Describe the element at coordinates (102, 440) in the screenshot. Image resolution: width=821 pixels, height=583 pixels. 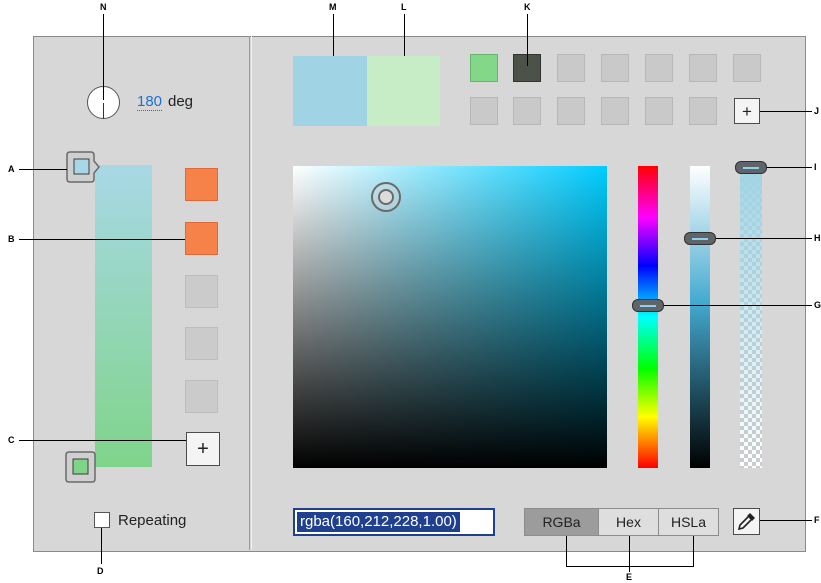
I see `callout-line-c` at that location.